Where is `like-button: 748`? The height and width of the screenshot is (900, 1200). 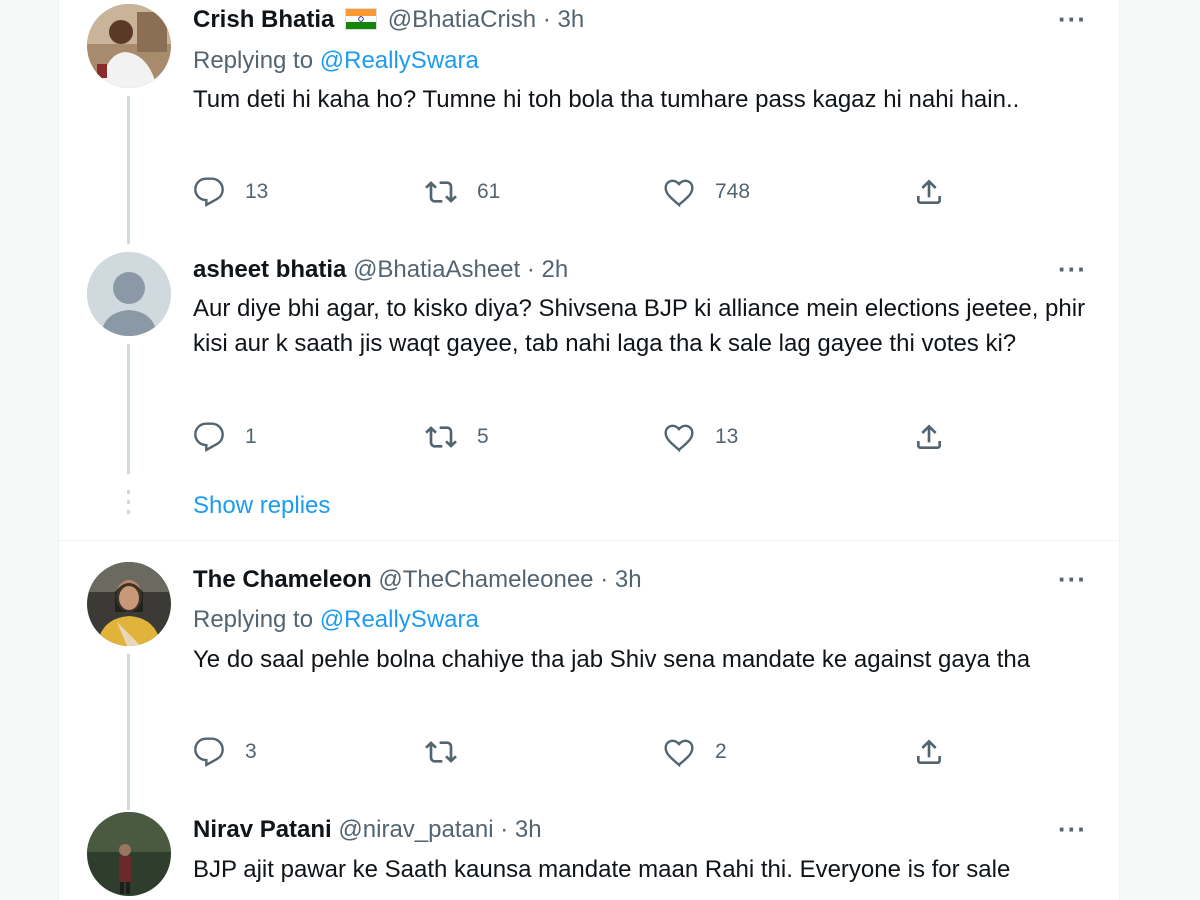
like-button: 748 is located at coordinates (706, 192).